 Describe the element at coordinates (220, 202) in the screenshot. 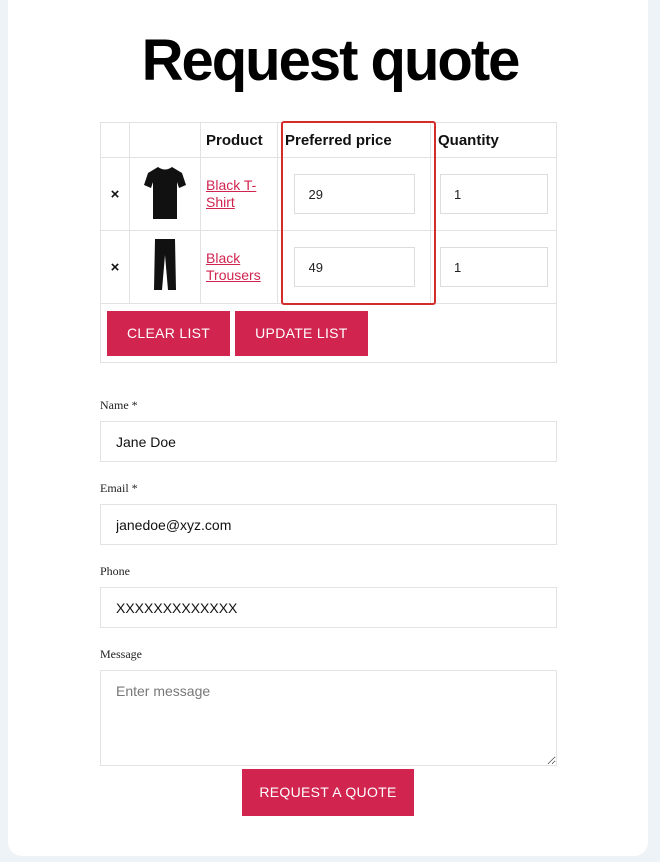

I see `product-name-line2: Shirt` at that location.